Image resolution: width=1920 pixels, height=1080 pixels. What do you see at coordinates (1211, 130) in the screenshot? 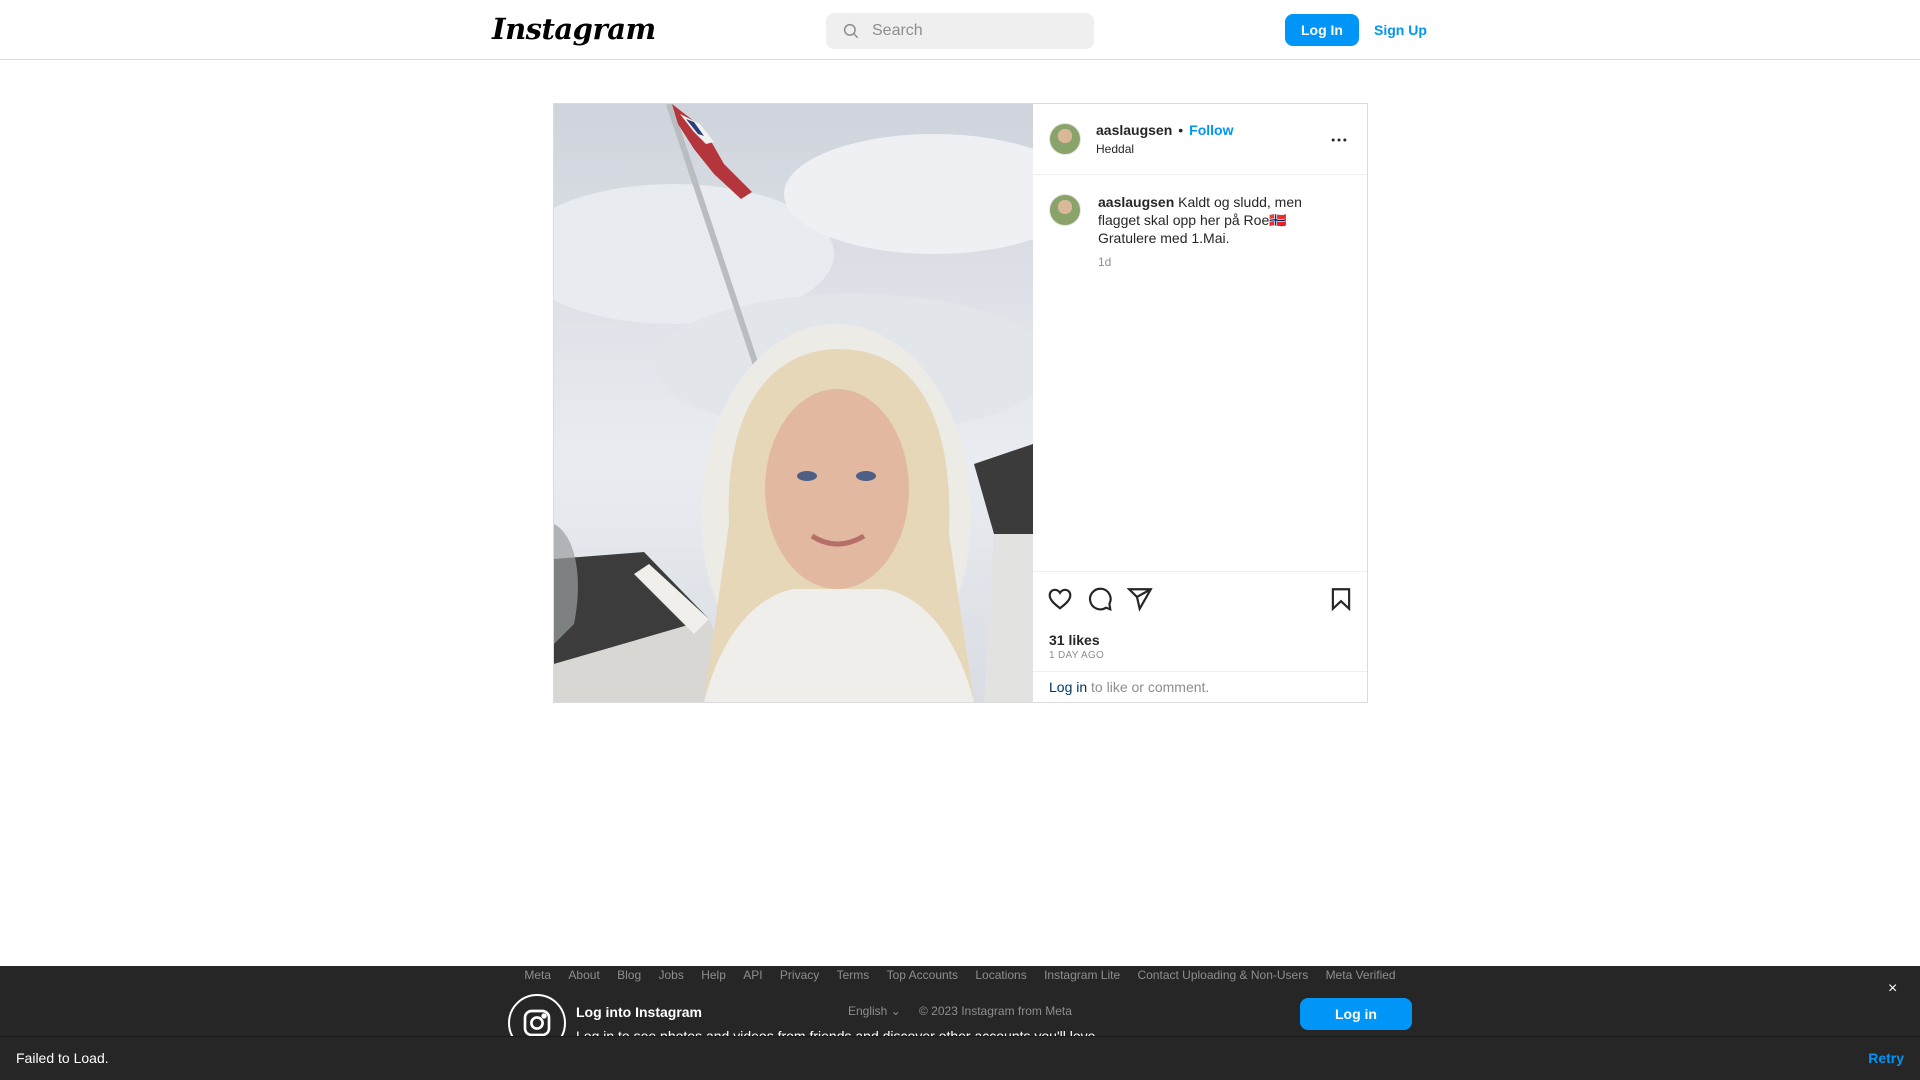
I see `follow-button: Follow` at bounding box center [1211, 130].